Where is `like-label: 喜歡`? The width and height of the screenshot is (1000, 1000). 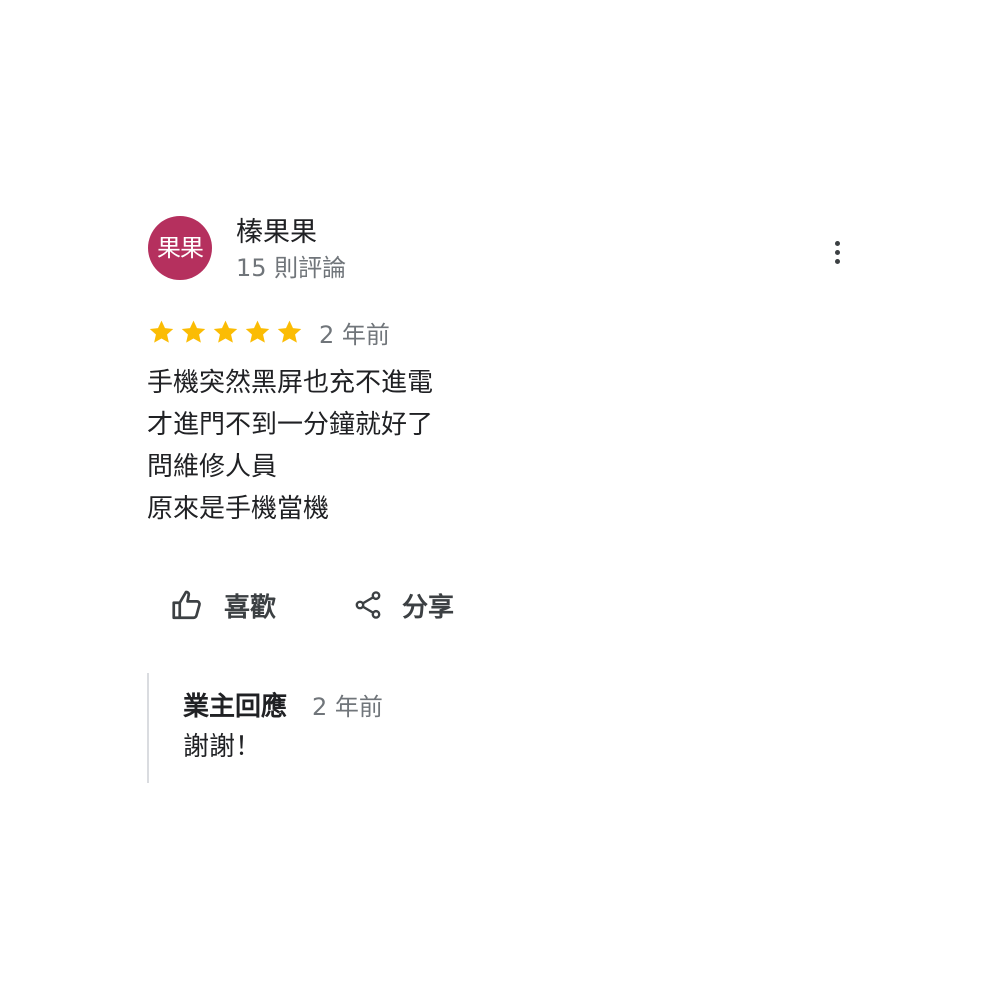 like-label: 喜歡 is located at coordinates (250, 607).